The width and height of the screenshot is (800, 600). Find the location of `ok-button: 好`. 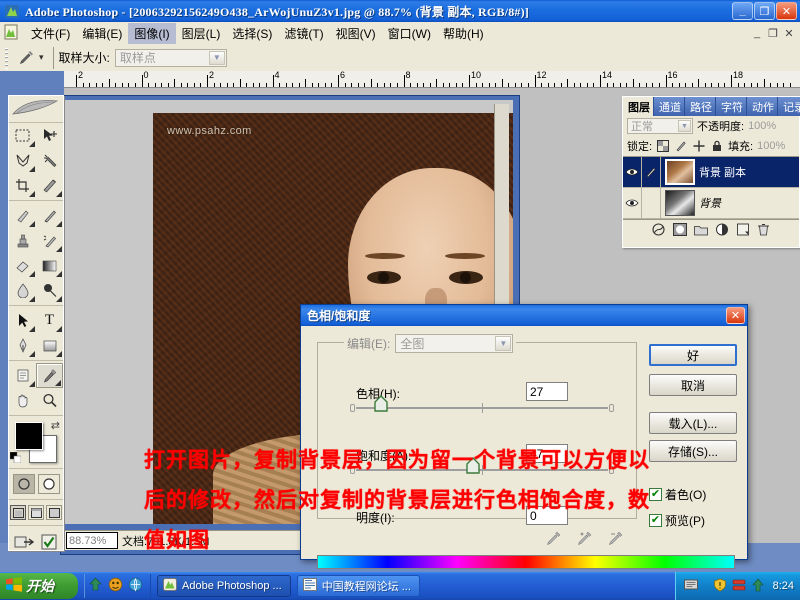

ok-button: 好 is located at coordinates (693, 355).